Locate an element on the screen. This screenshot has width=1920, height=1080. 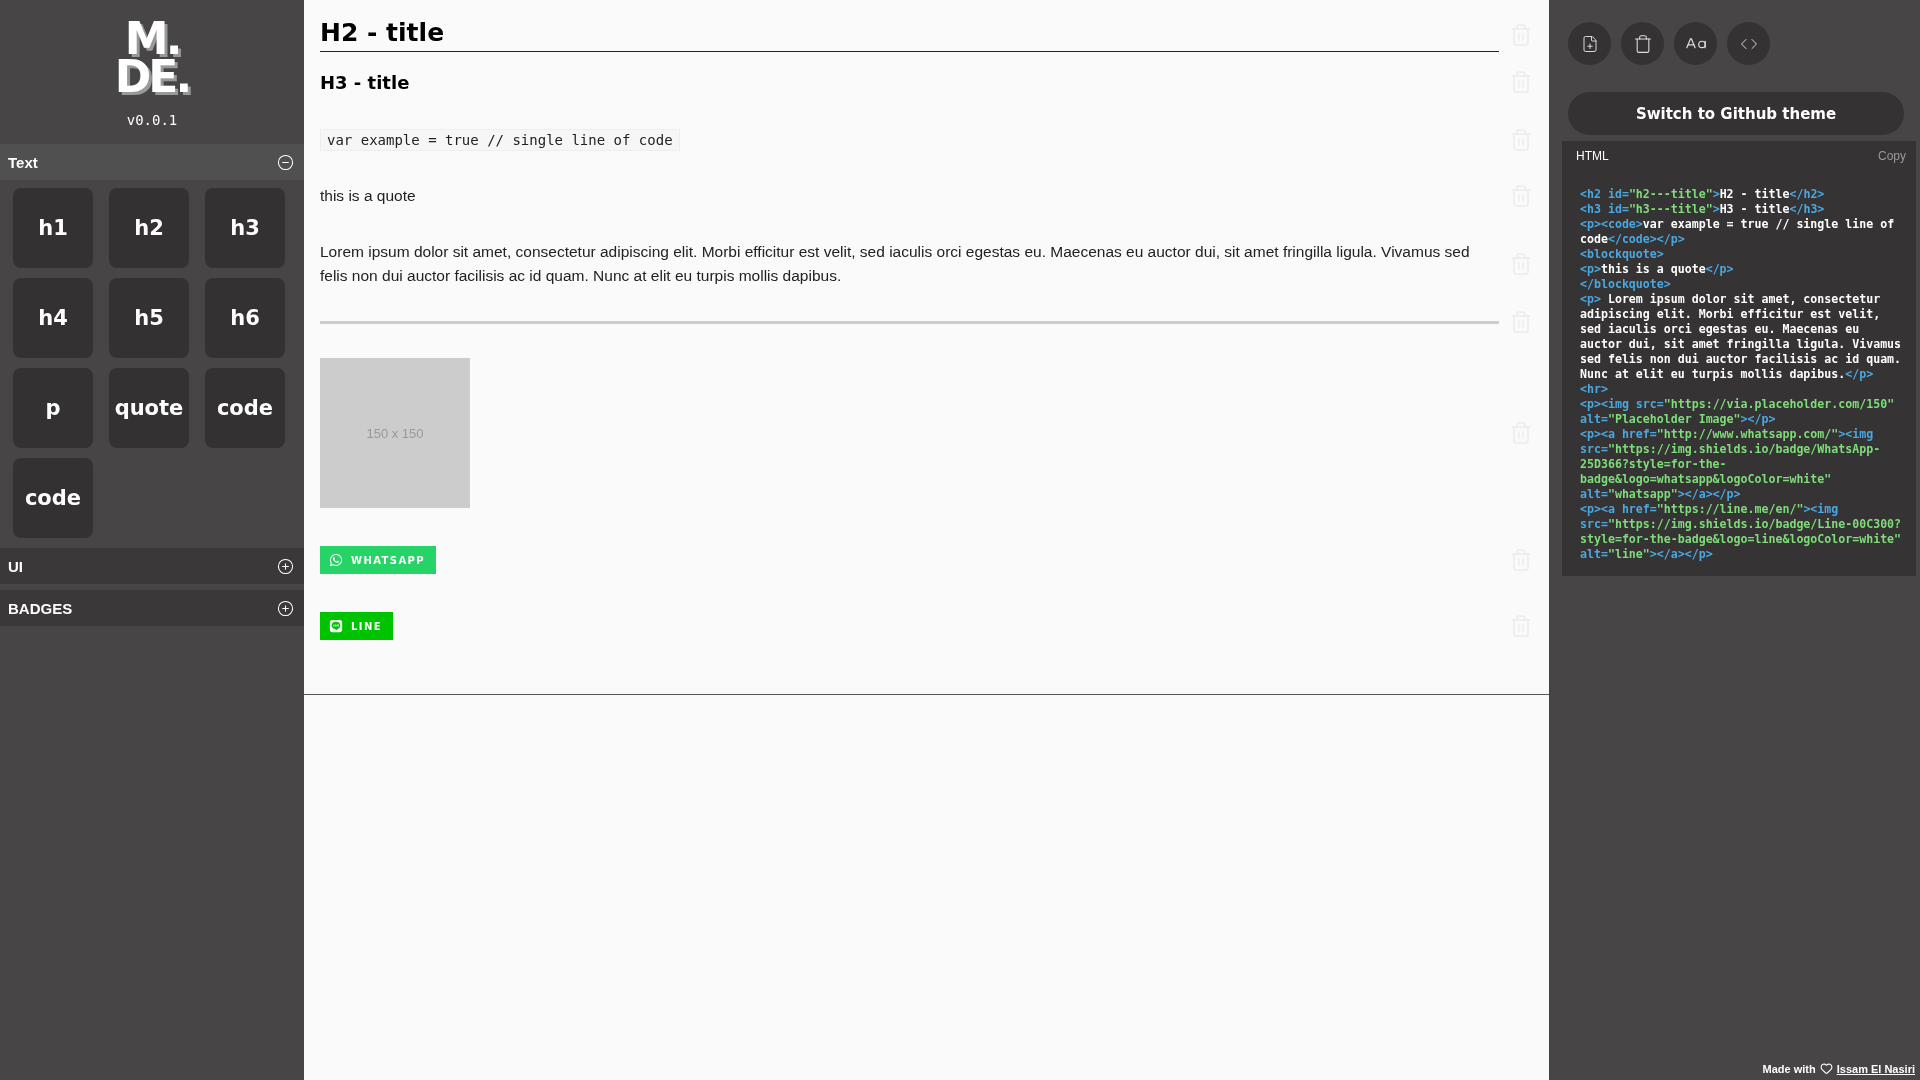
element-tile: quote is located at coordinates (149, 408).